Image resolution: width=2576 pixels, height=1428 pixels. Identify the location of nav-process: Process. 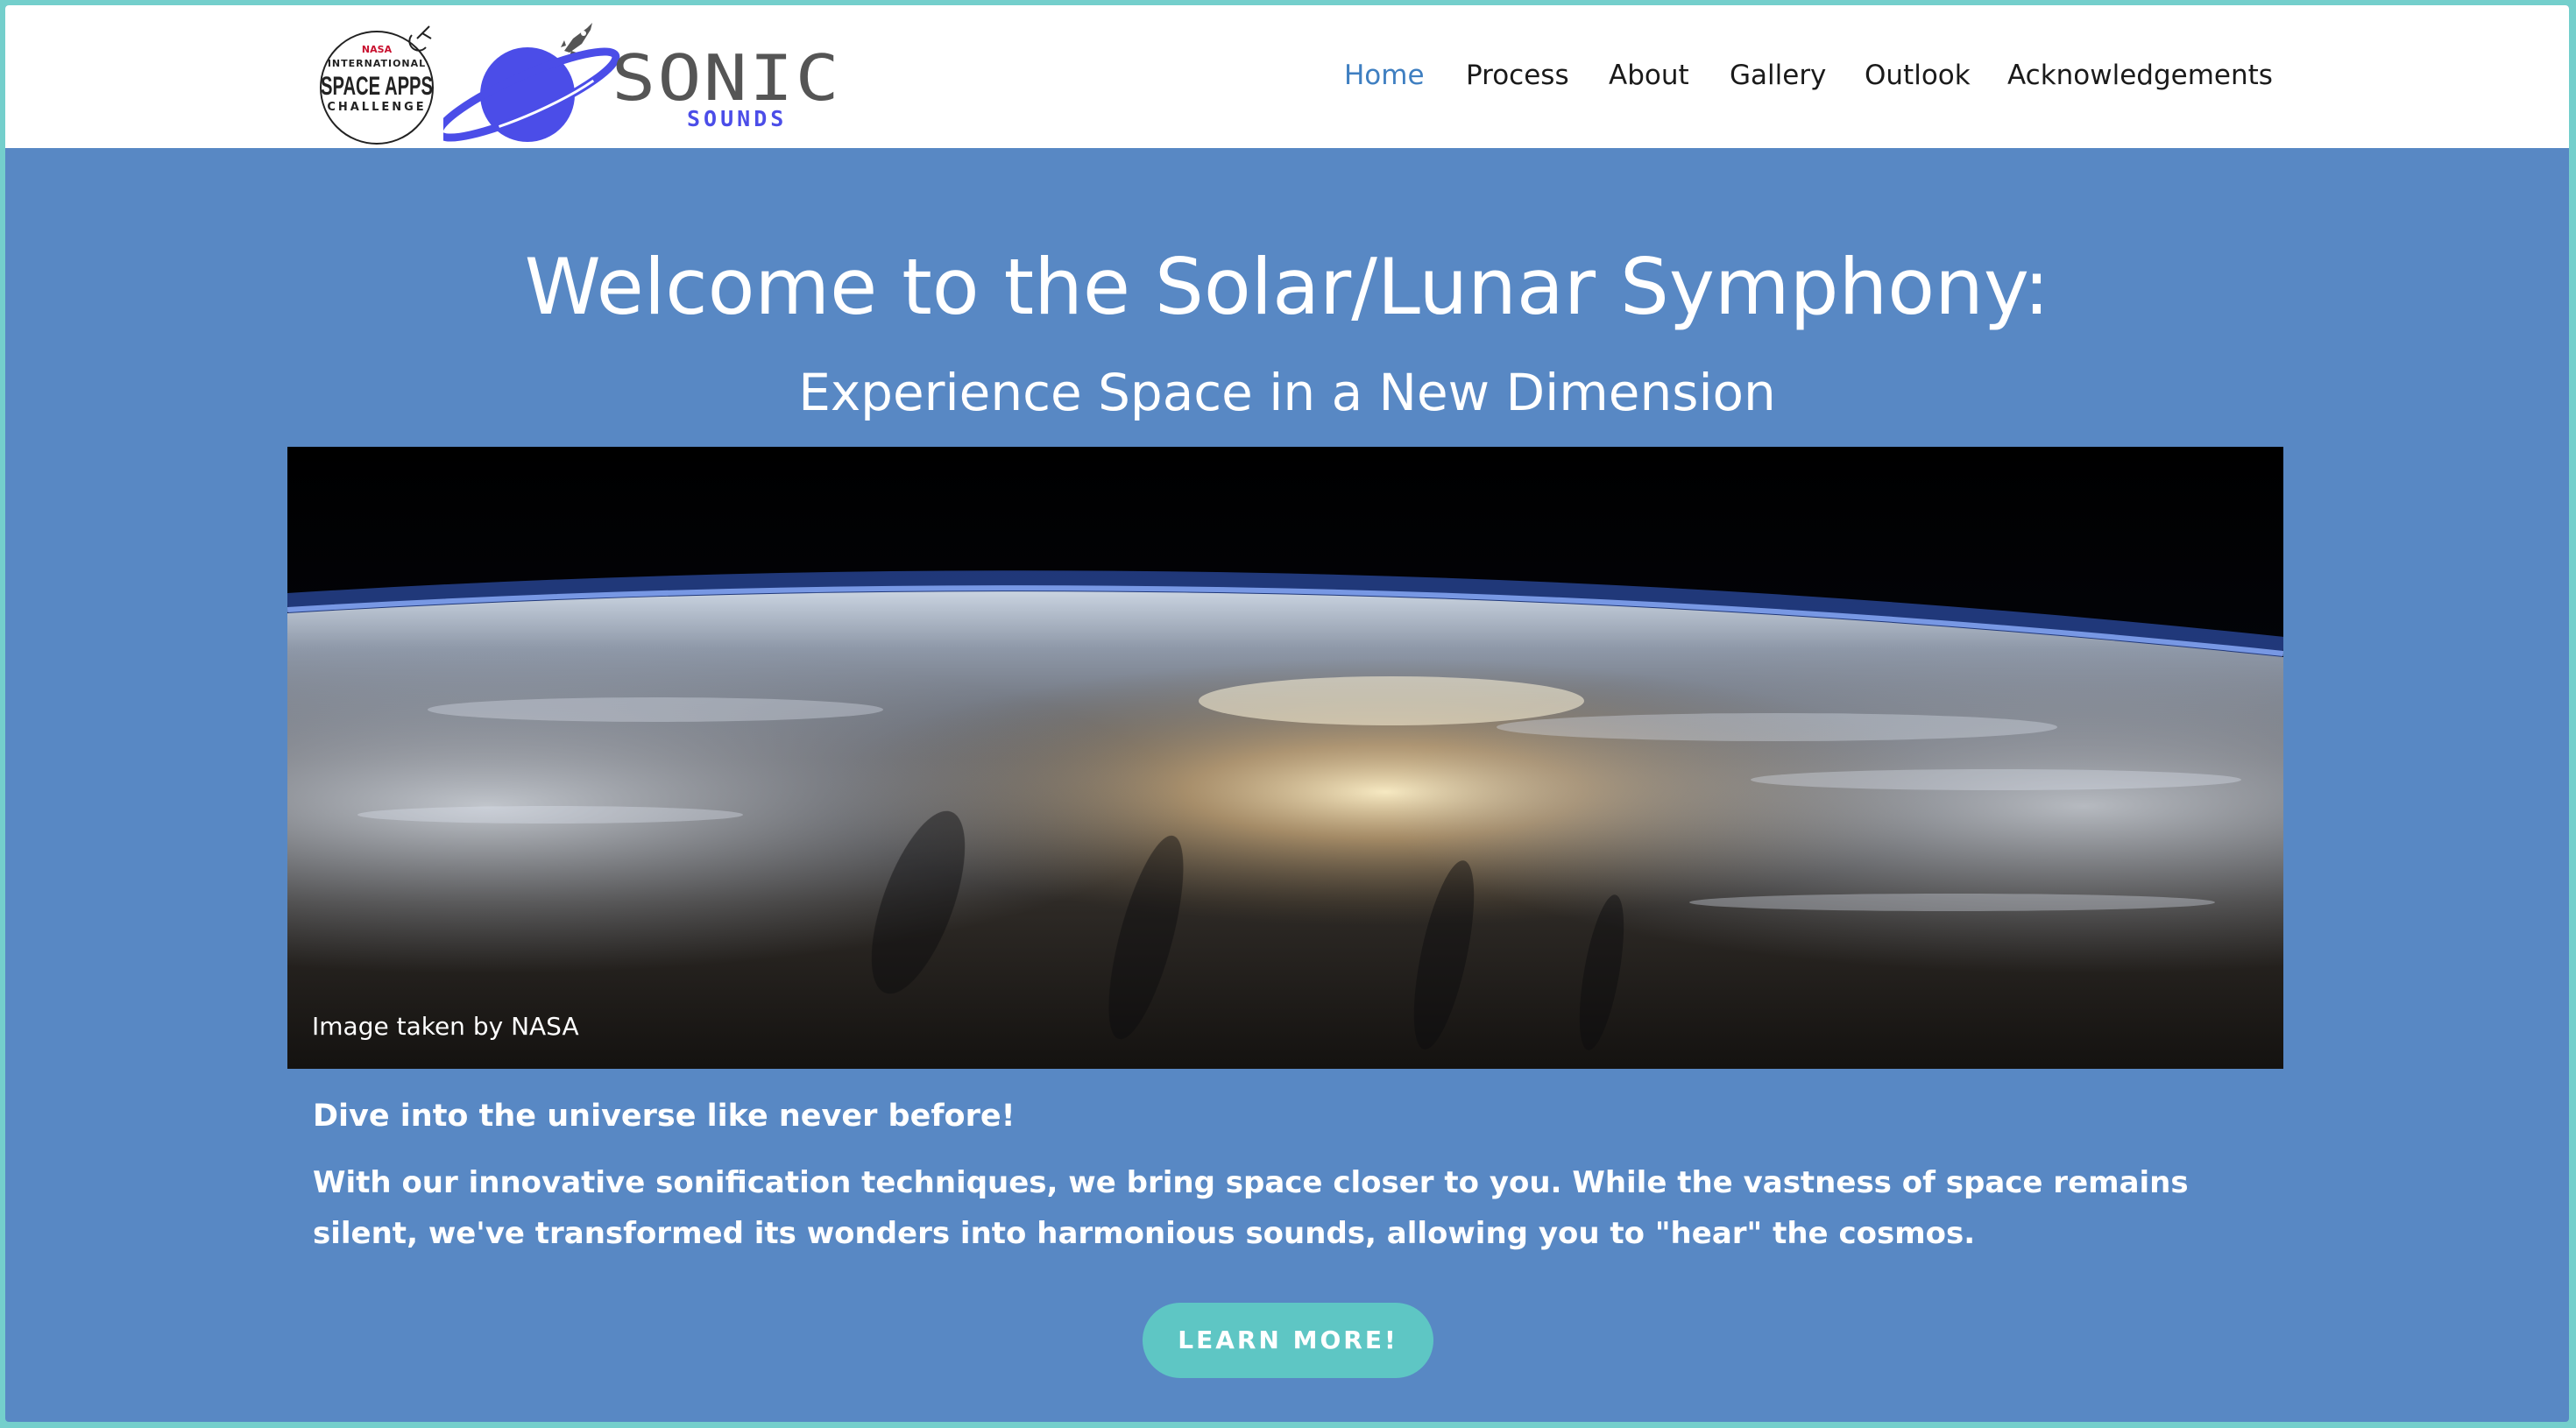
(1517, 75).